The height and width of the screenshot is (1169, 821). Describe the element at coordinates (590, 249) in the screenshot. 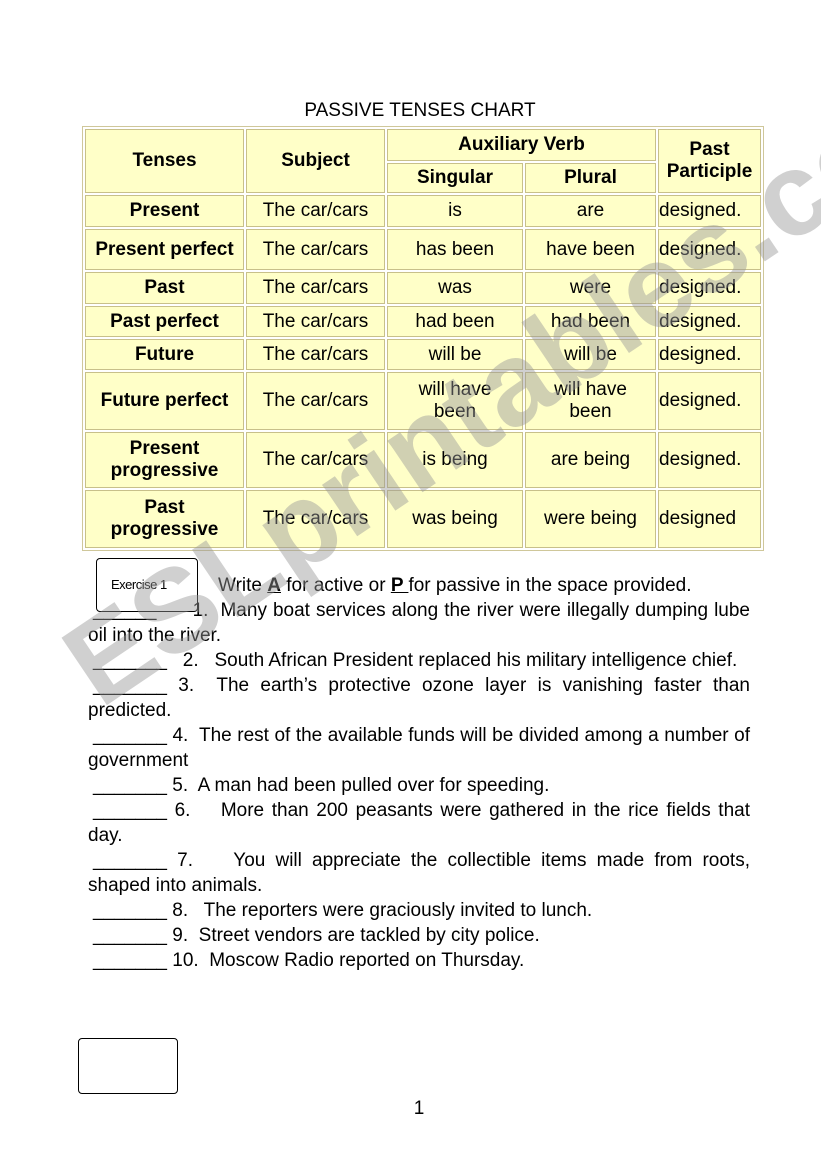

I see `plural-cell: have been` at that location.